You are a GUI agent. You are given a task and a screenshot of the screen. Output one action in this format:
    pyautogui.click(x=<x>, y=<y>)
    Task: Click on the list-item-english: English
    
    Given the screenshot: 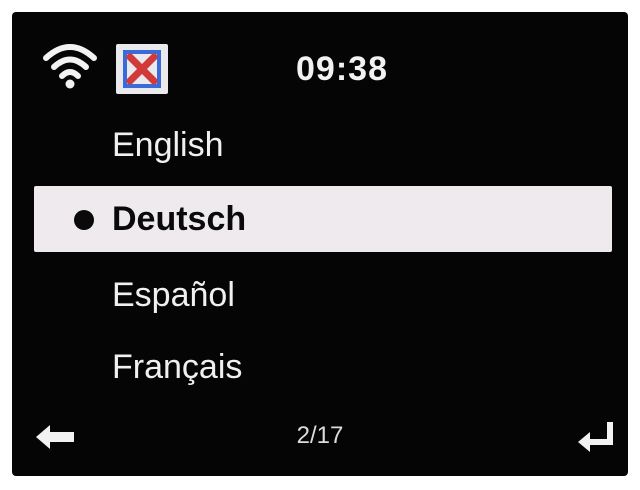 What is the action you would take?
    pyautogui.click(x=320, y=145)
    